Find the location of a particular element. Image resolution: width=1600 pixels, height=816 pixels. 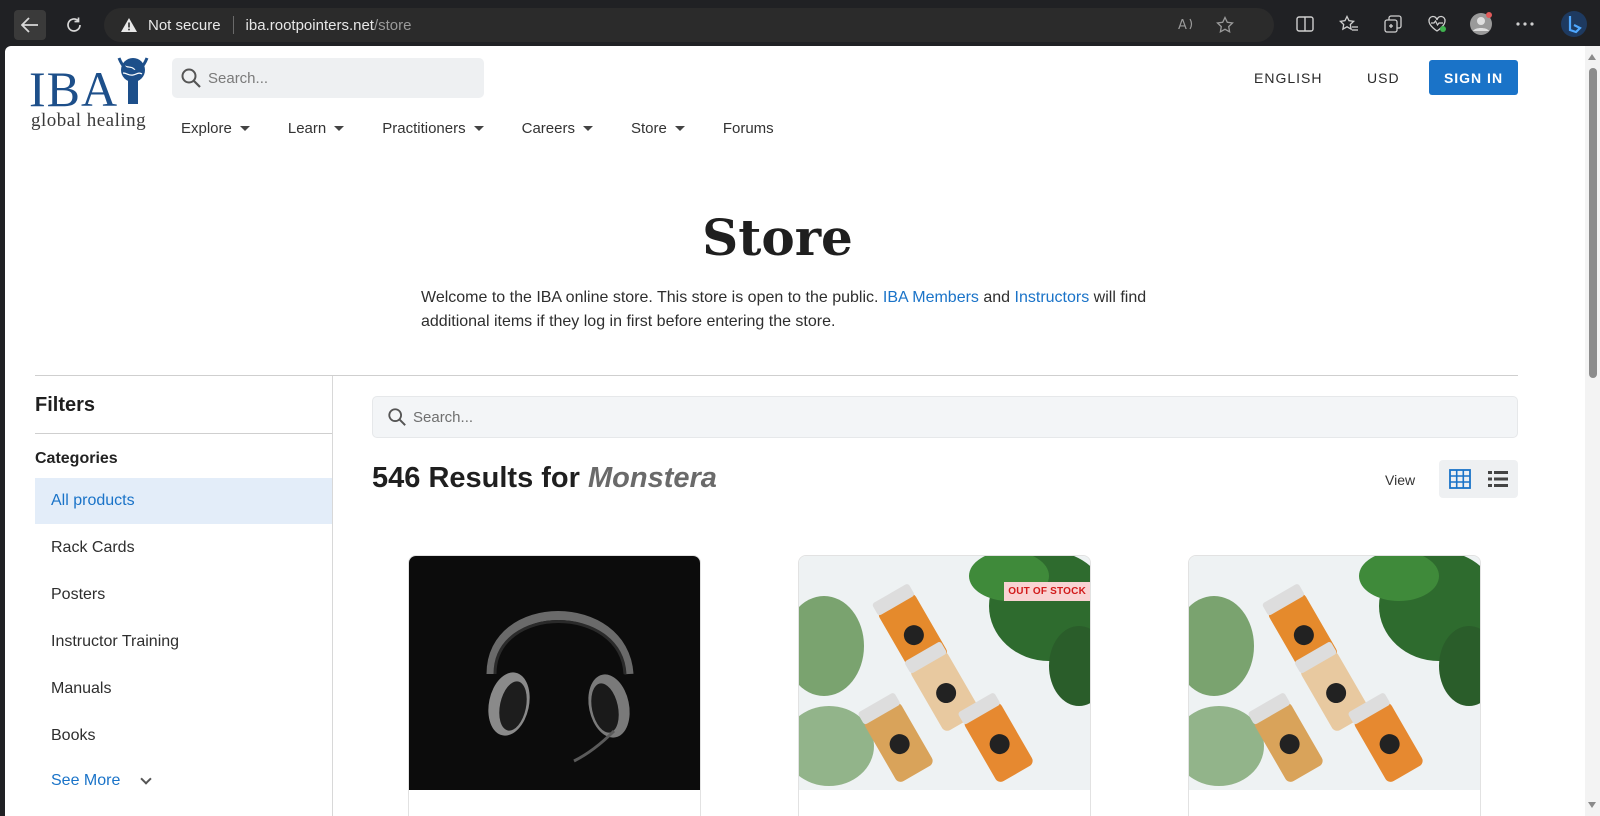

nav-practitioners: Practitioners is located at coordinates (433, 128).